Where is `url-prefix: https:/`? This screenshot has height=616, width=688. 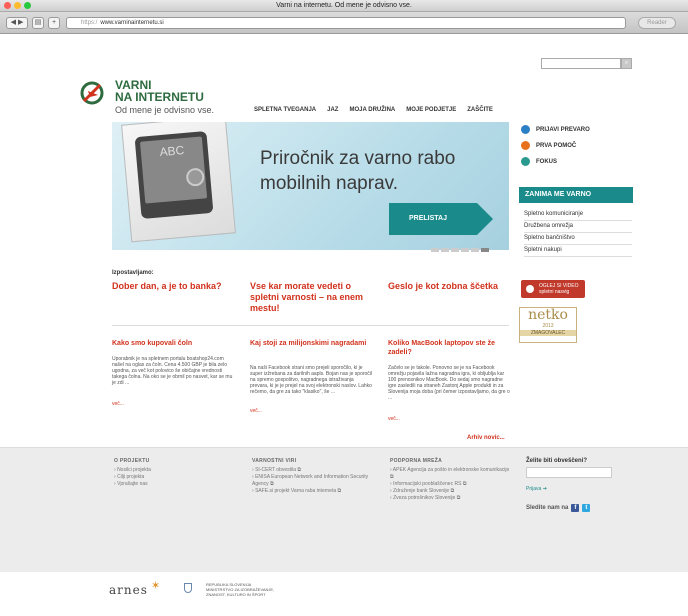
url-prefix: https:/ is located at coordinates (89, 23).